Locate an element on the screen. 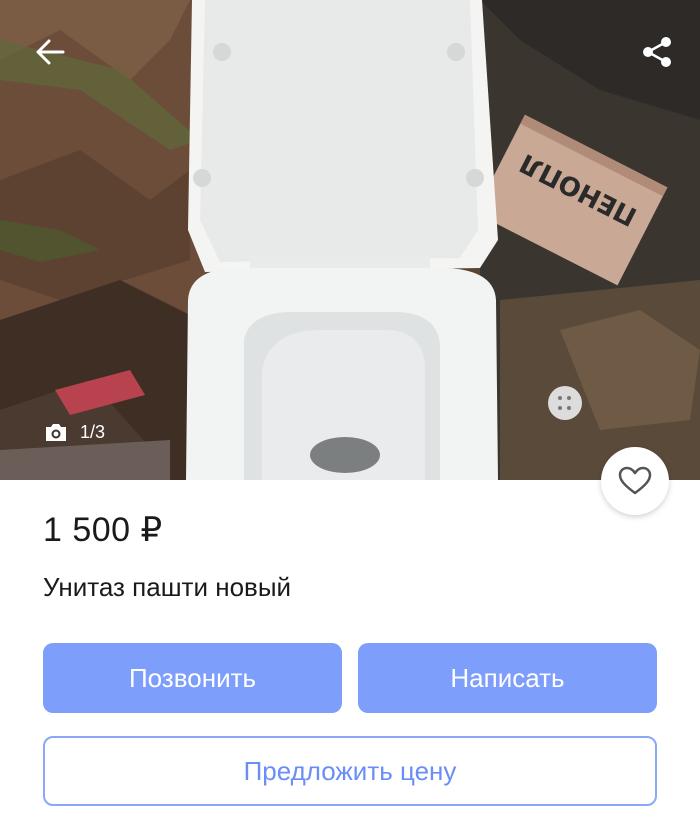 This screenshot has height=832, width=700. share-icon is located at coordinates (657, 52).